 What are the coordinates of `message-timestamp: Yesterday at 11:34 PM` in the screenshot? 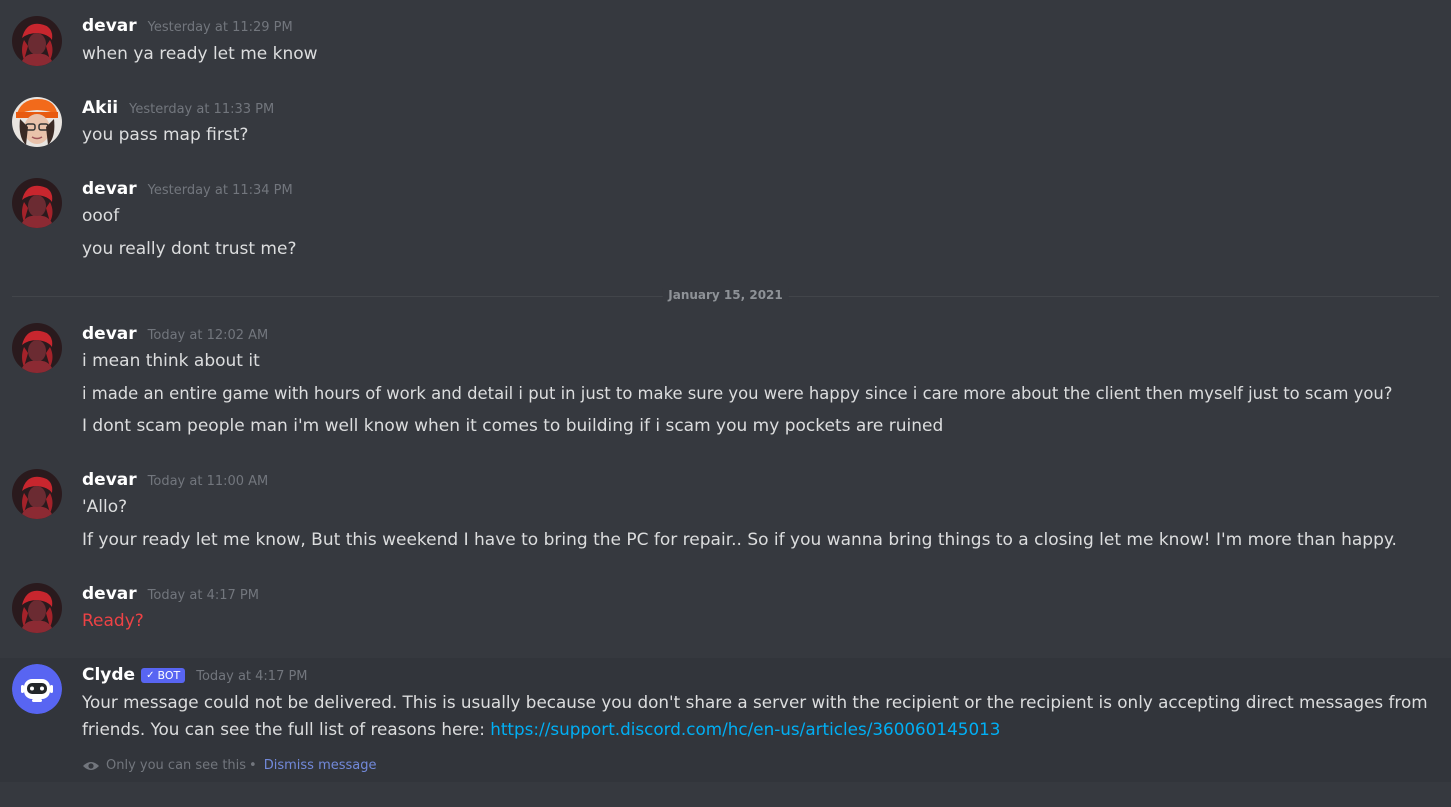 It's located at (220, 190).